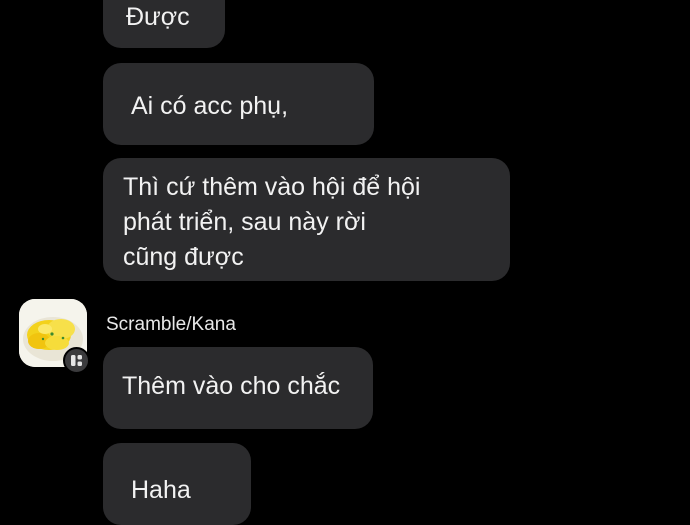  I want to click on group-badge-icon, so click(76, 360).